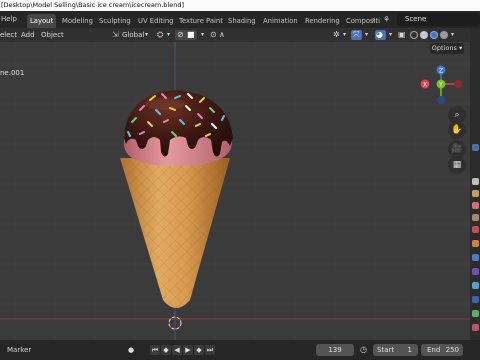 The image size is (480, 360). Describe the element at coordinates (166, 350) in the screenshot. I see `prev-keyframe-icon: ◆` at that location.